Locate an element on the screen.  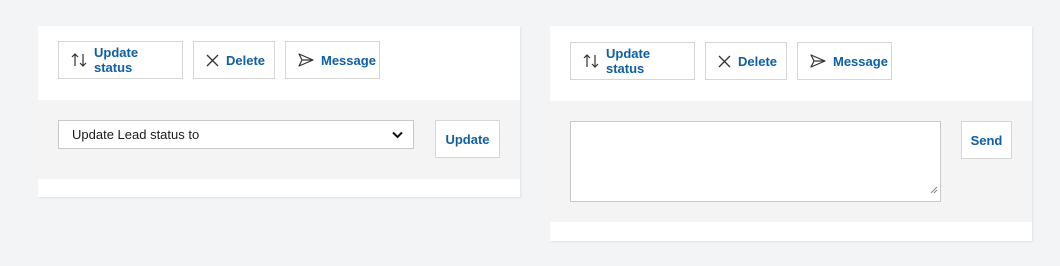
status-form: Update Lead status to Update is located at coordinates (279, 139).